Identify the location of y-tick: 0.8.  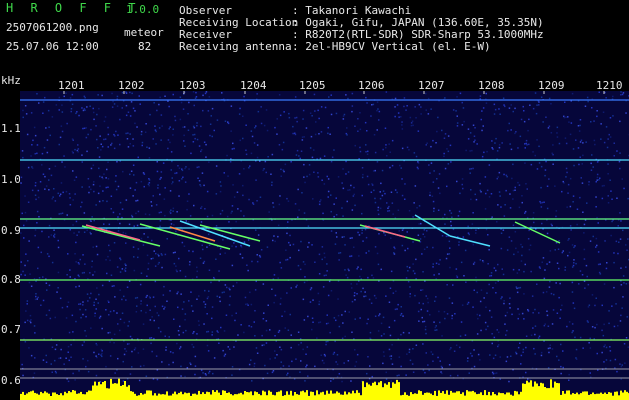
(11, 279).